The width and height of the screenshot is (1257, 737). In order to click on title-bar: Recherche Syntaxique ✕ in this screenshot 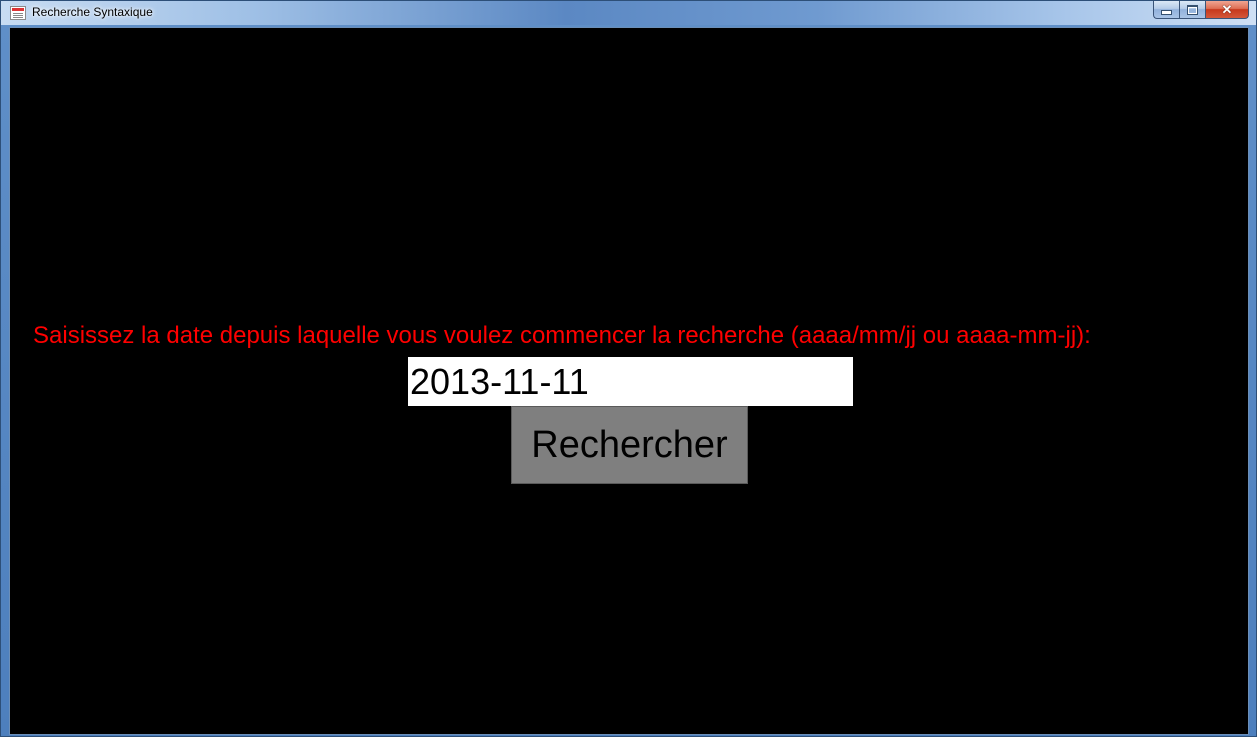, I will do `click(628, 13)`.